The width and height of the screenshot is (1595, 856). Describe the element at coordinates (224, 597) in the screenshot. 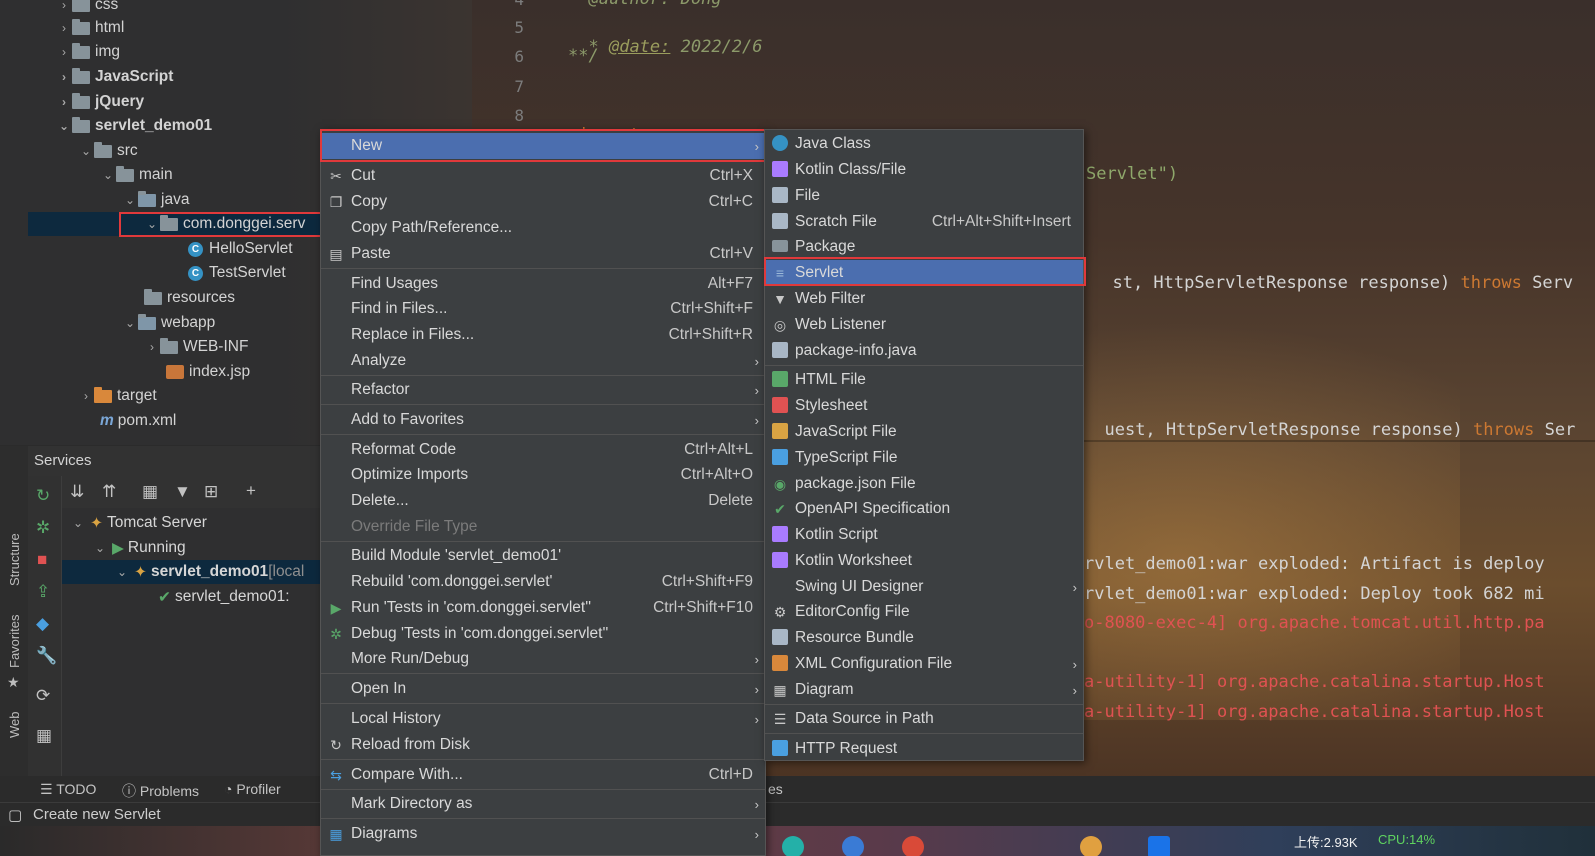

I see `service-artifact: ✔ servlet_demo01:` at that location.